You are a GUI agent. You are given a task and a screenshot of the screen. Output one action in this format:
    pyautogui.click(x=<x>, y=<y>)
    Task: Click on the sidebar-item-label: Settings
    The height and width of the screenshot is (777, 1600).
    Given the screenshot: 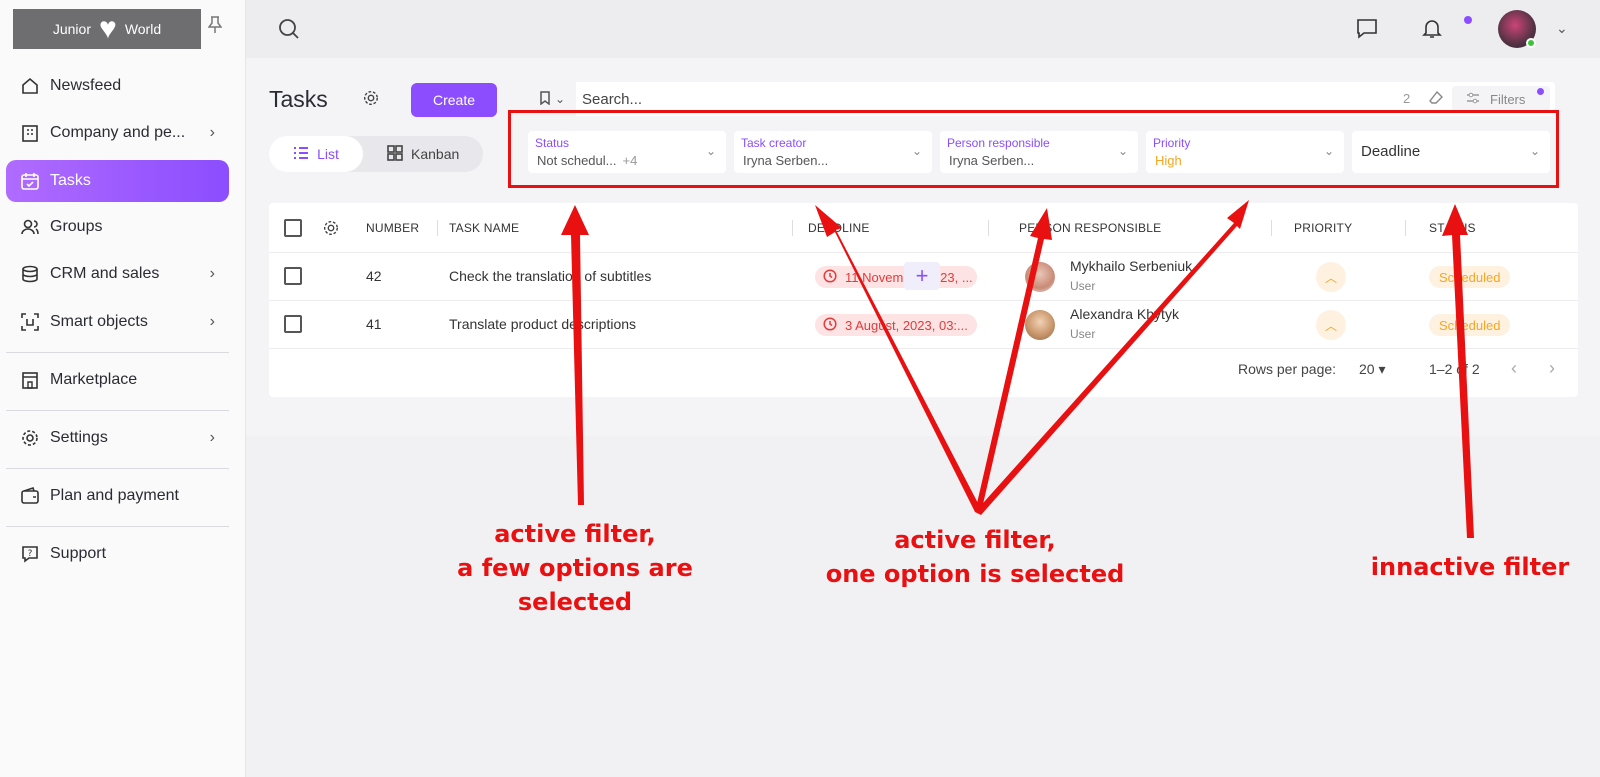 What is the action you would take?
    pyautogui.click(x=79, y=437)
    